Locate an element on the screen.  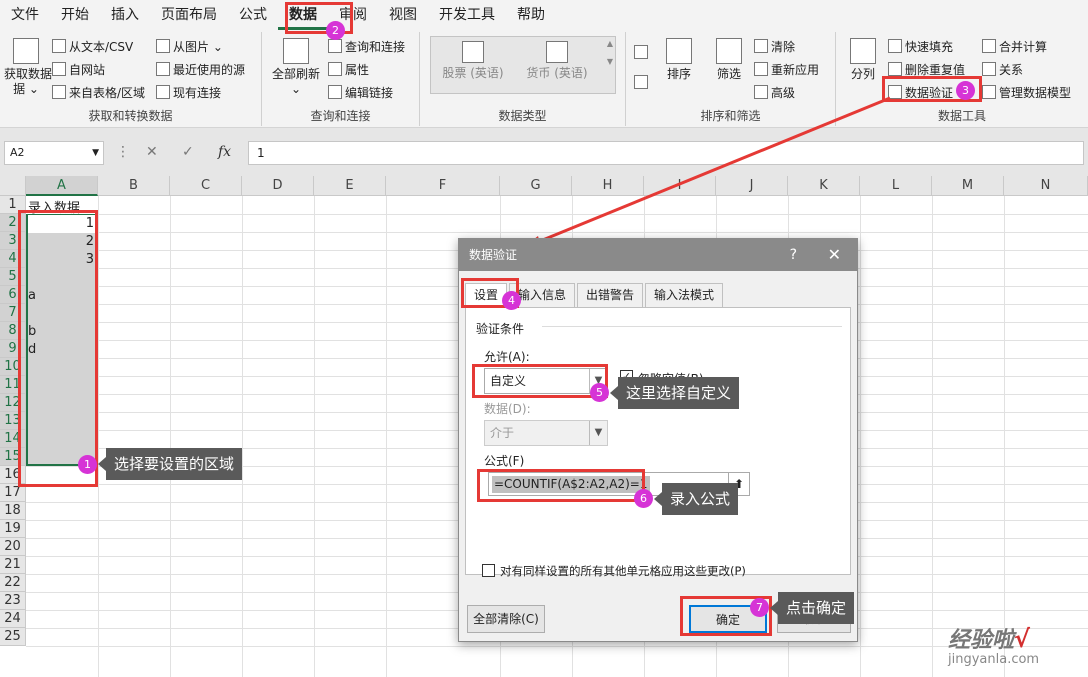
apply-all-checkbox is located at coordinates (488, 570).